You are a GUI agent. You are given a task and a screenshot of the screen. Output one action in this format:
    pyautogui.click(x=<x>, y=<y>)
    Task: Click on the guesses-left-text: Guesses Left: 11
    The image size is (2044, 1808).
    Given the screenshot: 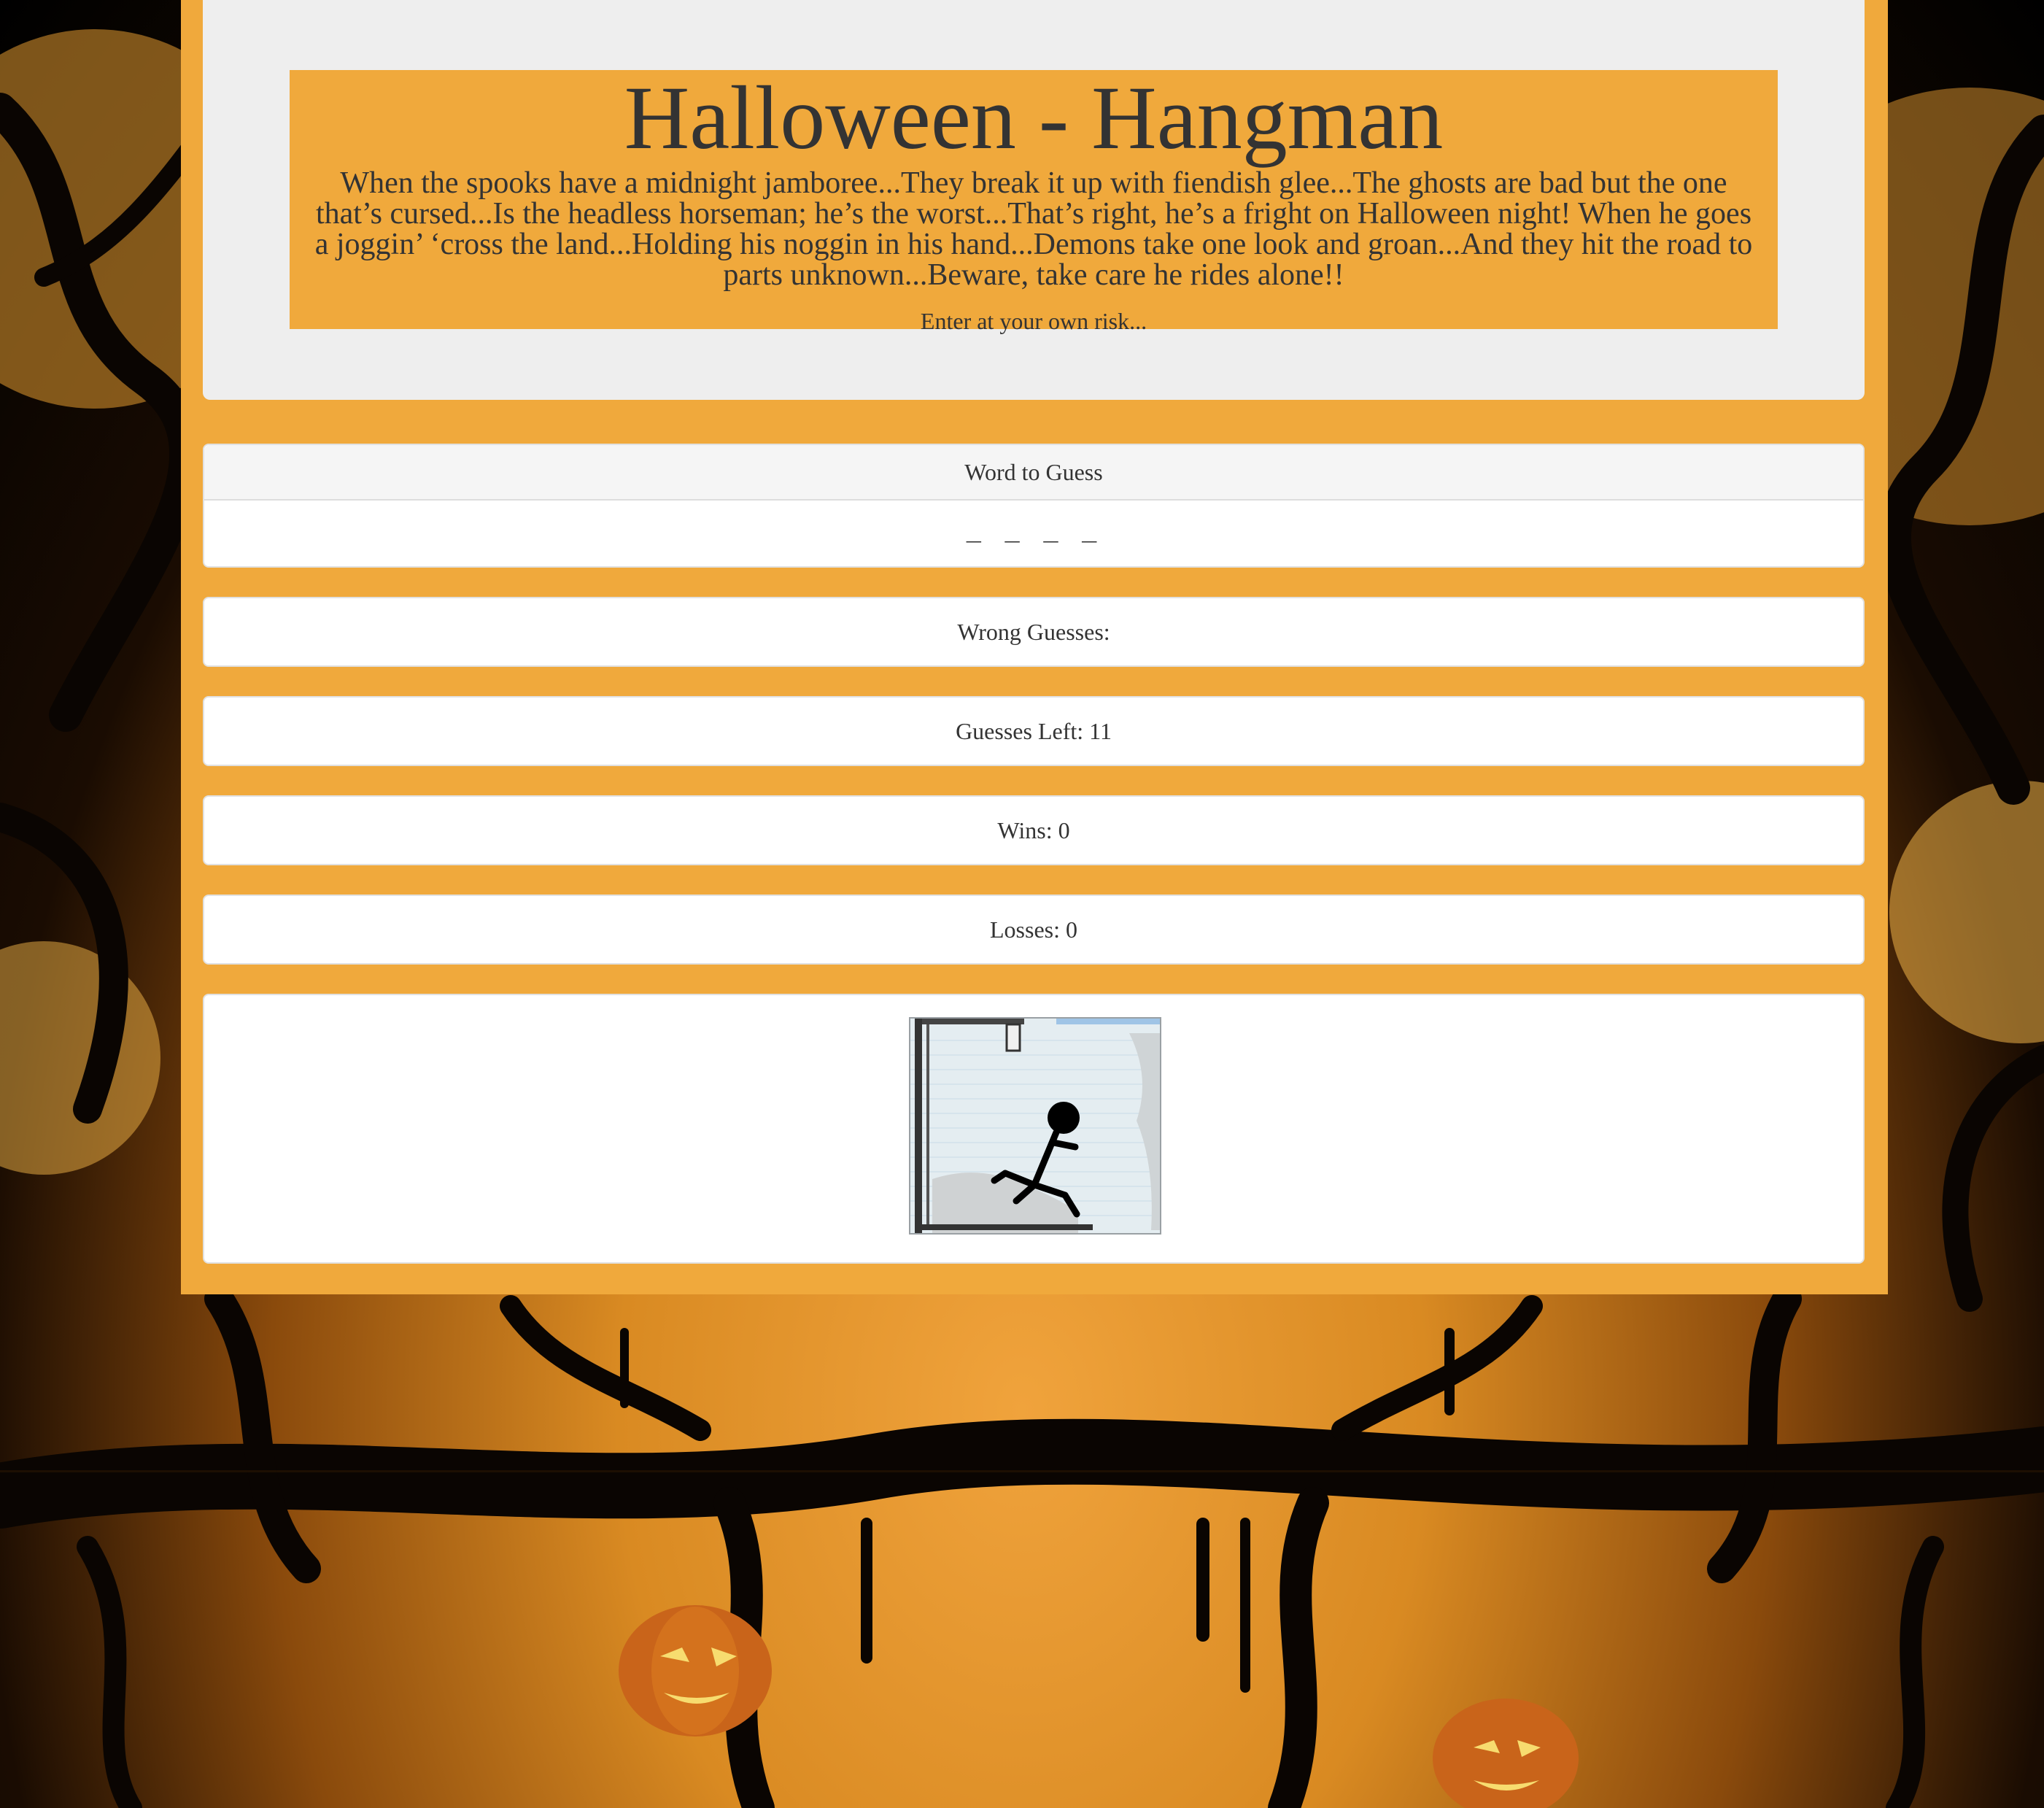 What is the action you would take?
    pyautogui.click(x=1034, y=731)
    